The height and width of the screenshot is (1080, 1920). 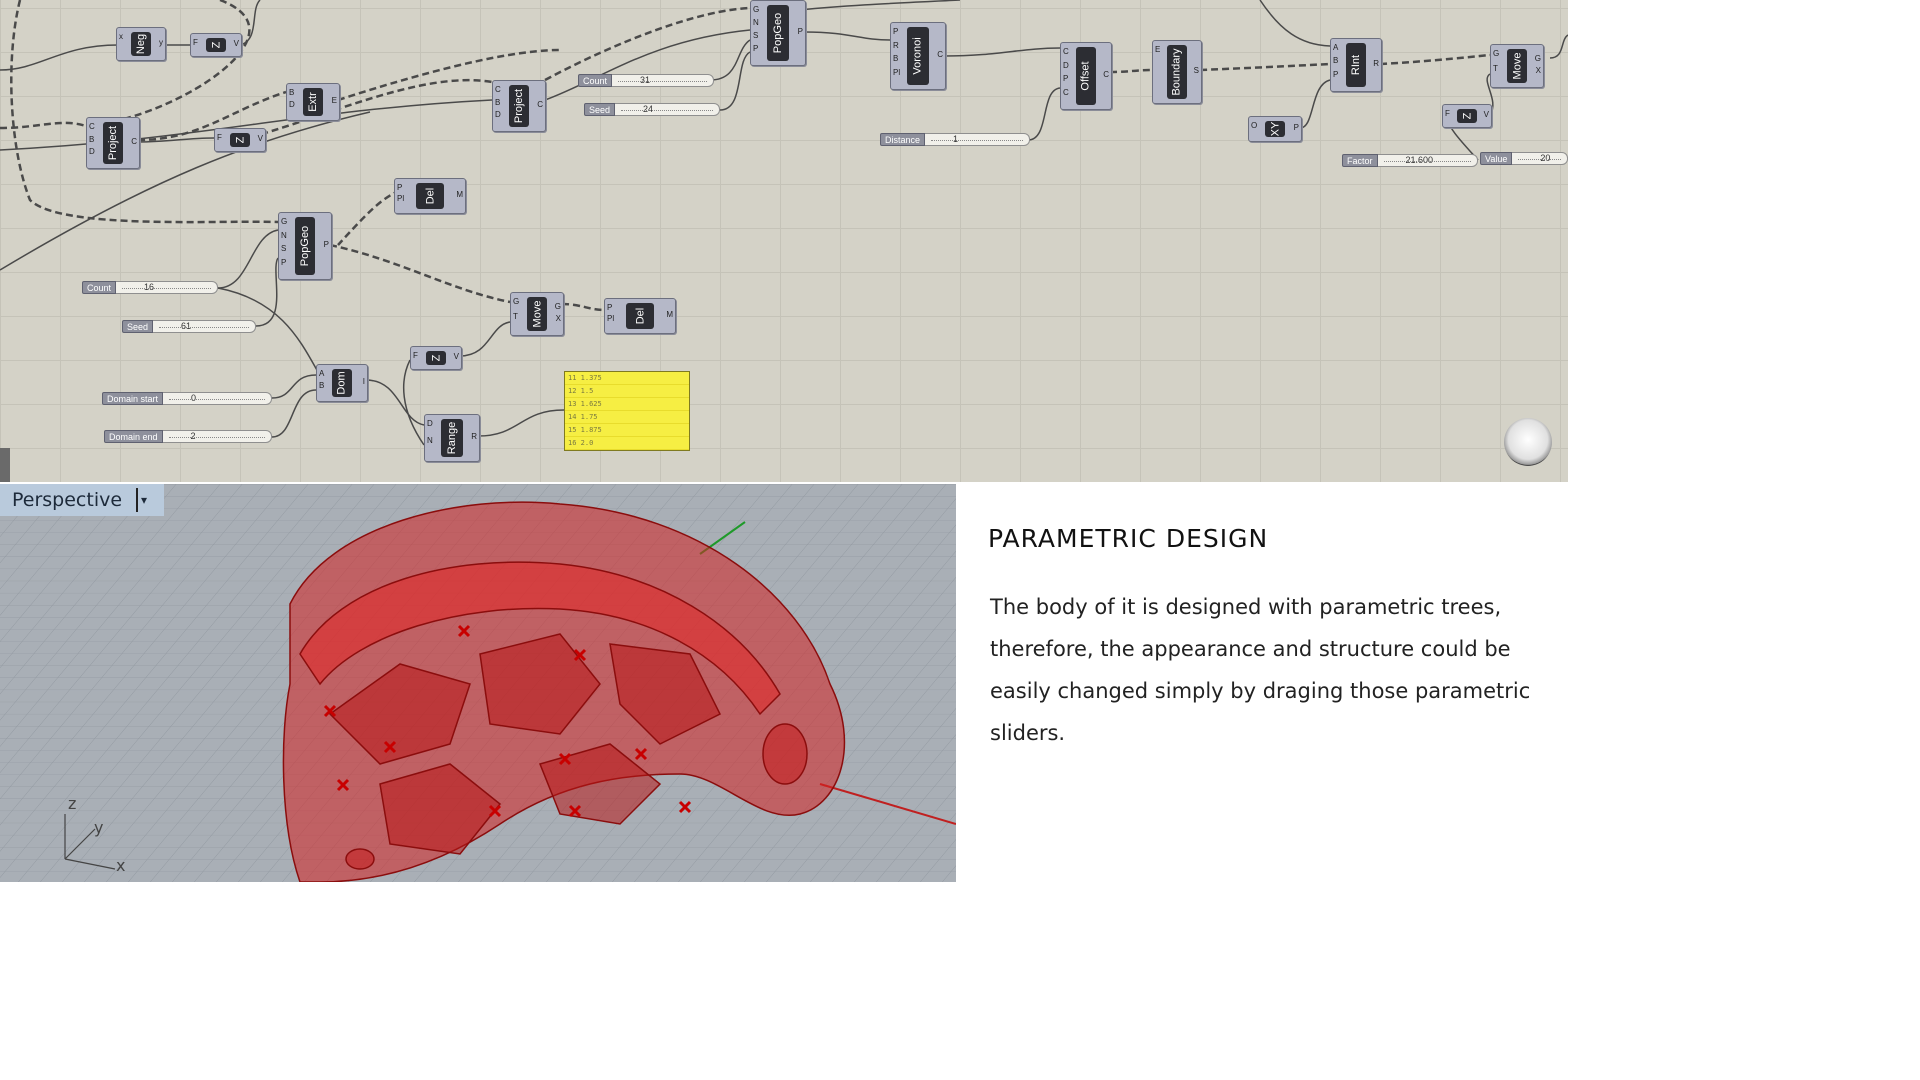 I want to click on chevron-down-icon: ▾, so click(x=141, y=500).